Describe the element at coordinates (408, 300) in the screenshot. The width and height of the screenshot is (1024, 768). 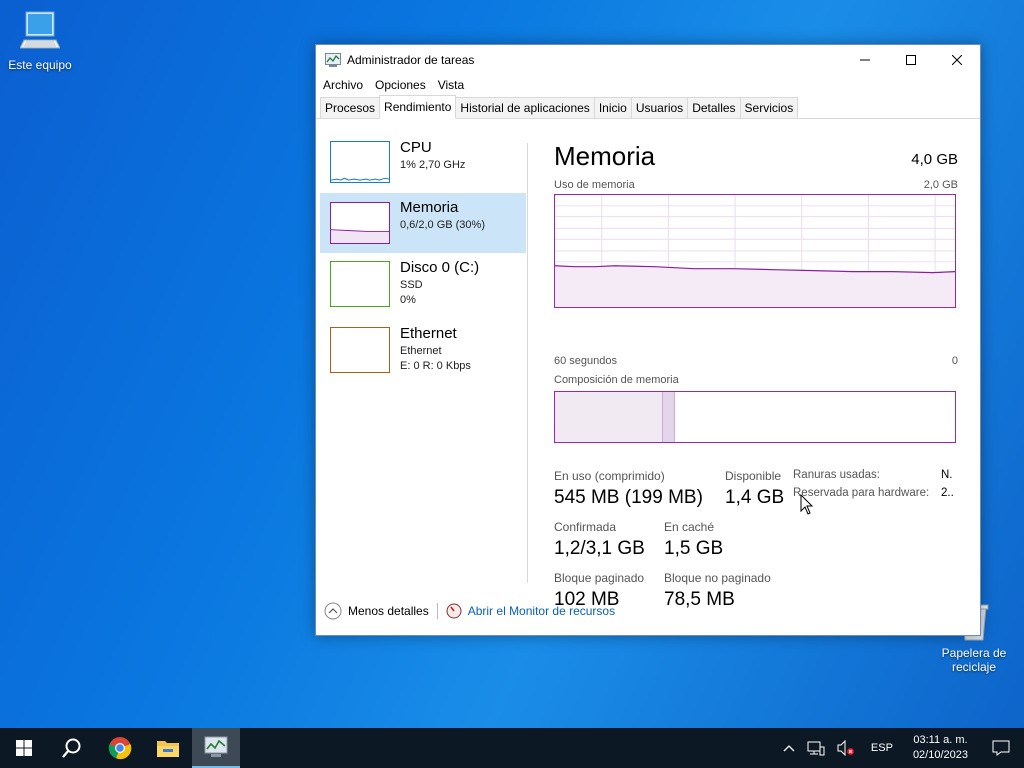
I see `perf-item-detail: 0%` at that location.